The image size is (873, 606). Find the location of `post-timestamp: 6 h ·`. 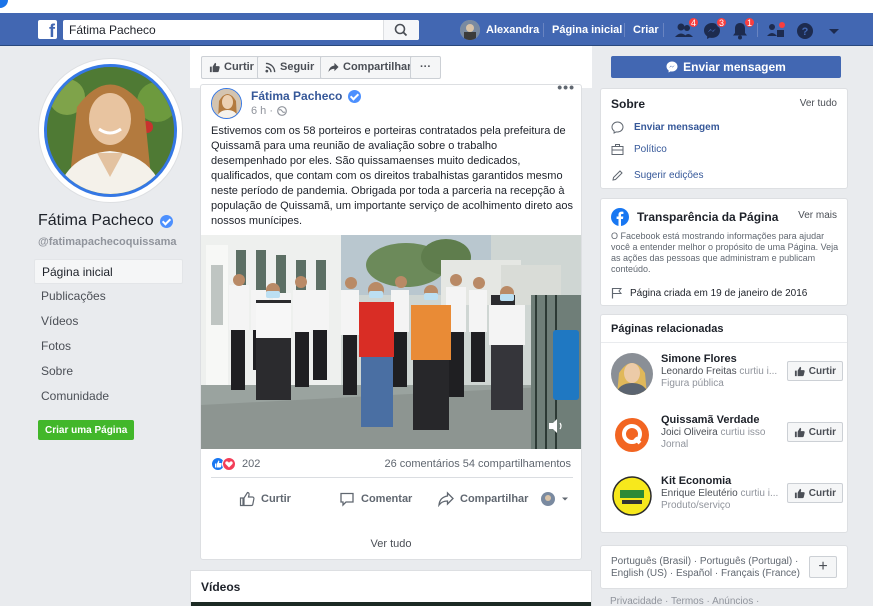

post-timestamp: 6 h · is located at coordinates (269, 111).